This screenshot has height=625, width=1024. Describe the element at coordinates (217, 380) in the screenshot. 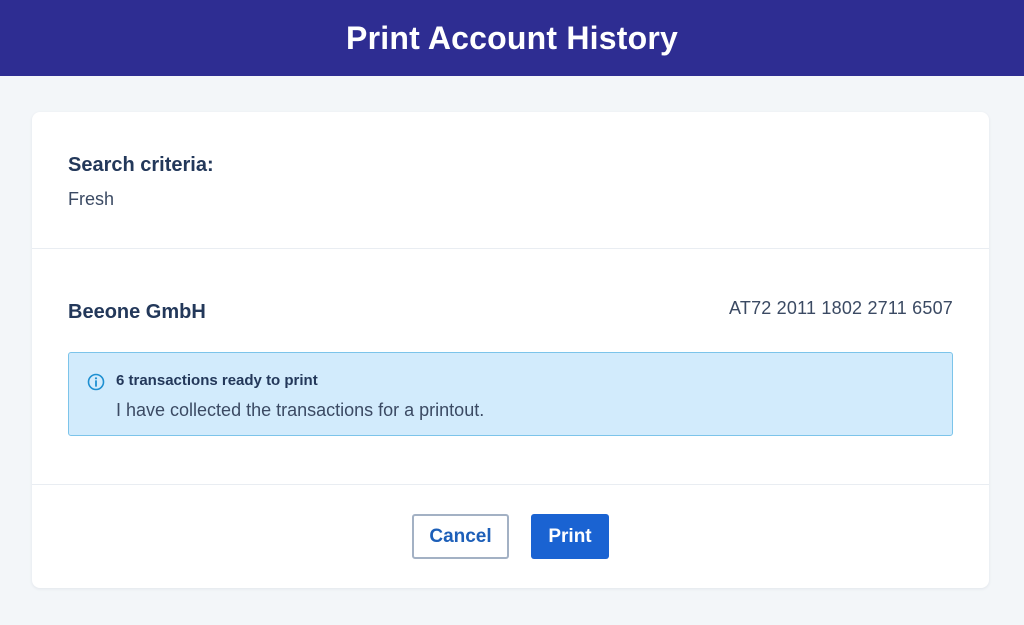

I see `info-title: 6 transactions ready to print` at that location.